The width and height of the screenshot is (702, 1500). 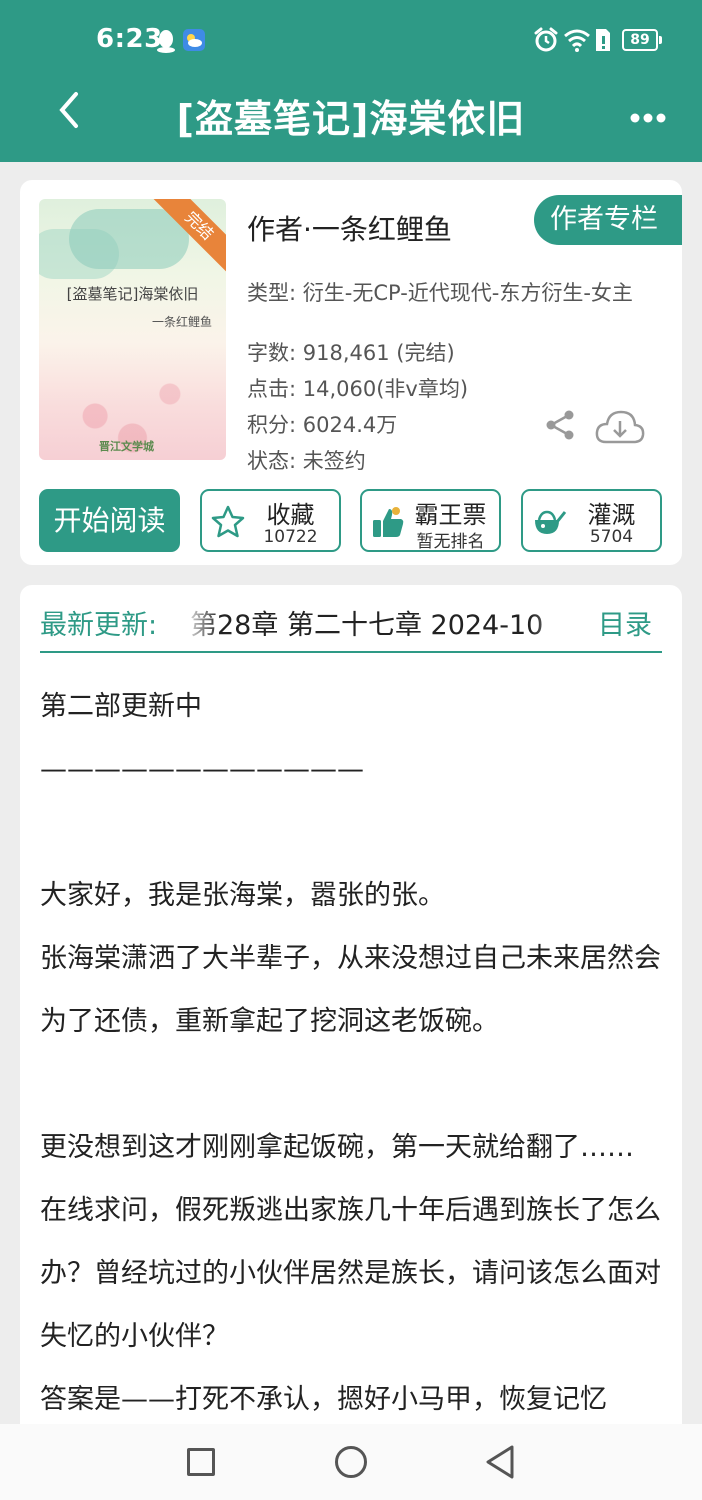 What do you see at coordinates (132, 294) in the screenshot?
I see `cover-title: [盗墓笔记]海棠依旧` at bounding box center [132, 294].